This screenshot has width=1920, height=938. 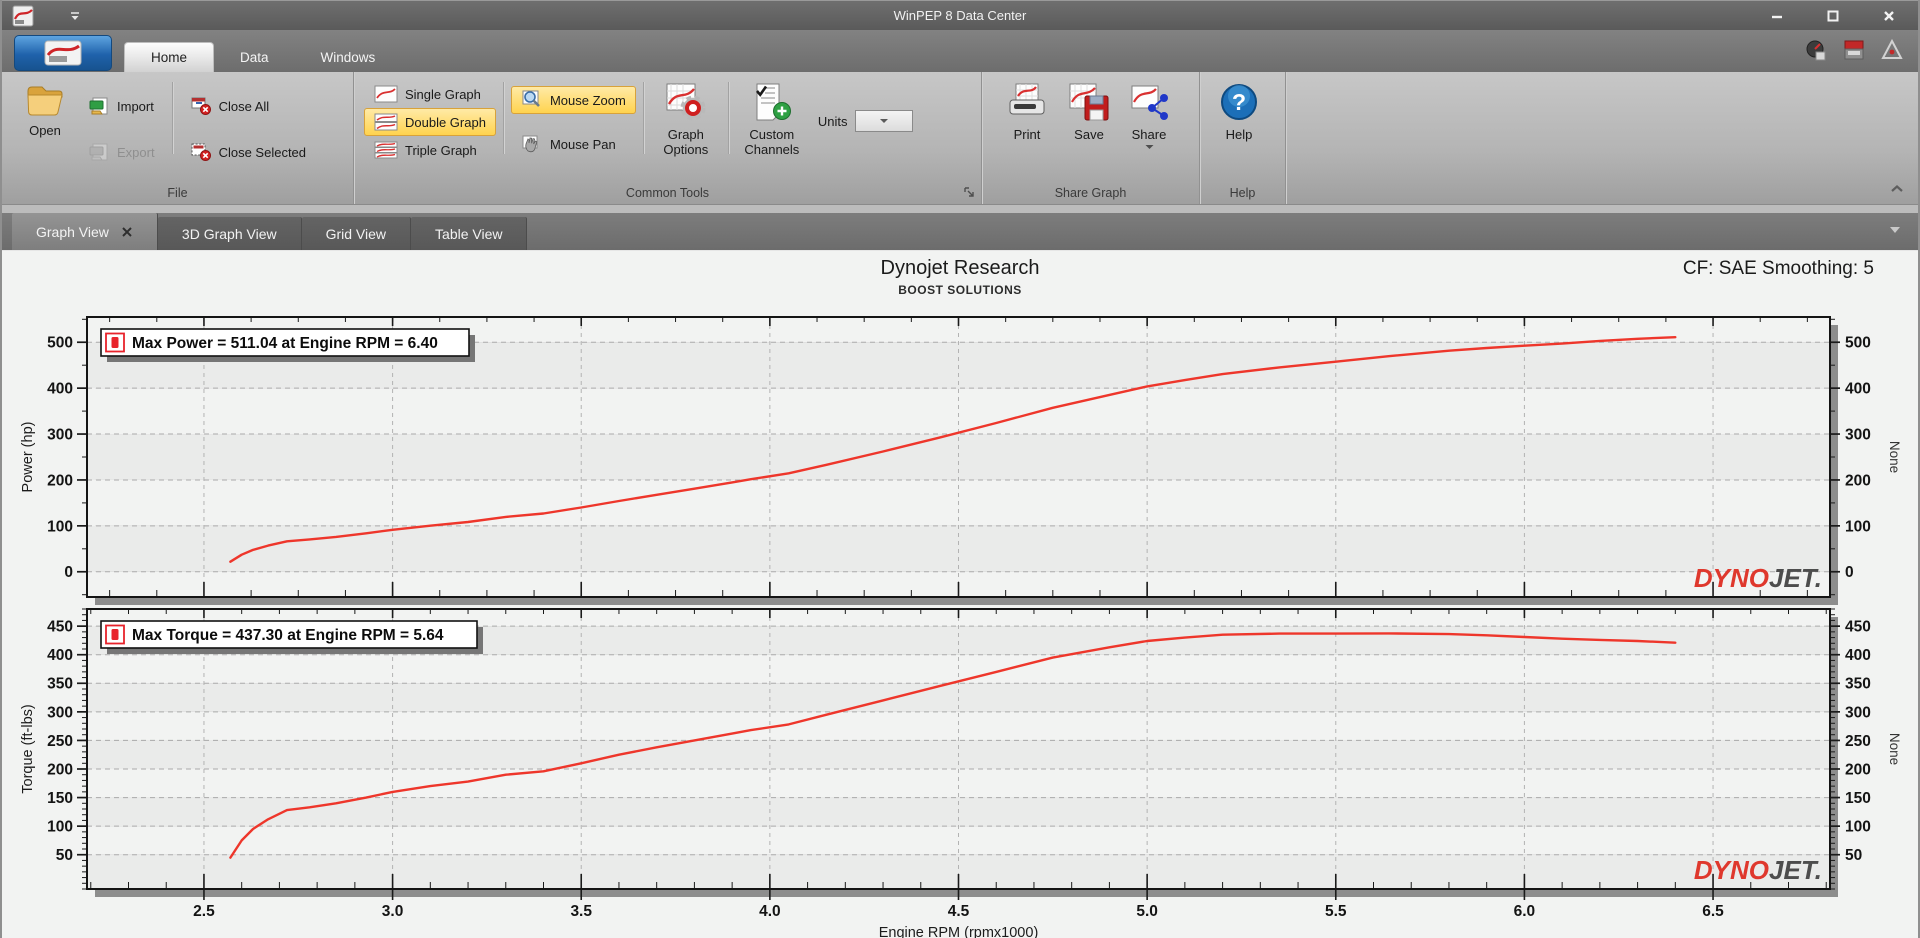 What do you see at coordinates (1525, 911) in the screenshot?
I see `x-tick-label: 6.0` at bounding box center [1525, 911].